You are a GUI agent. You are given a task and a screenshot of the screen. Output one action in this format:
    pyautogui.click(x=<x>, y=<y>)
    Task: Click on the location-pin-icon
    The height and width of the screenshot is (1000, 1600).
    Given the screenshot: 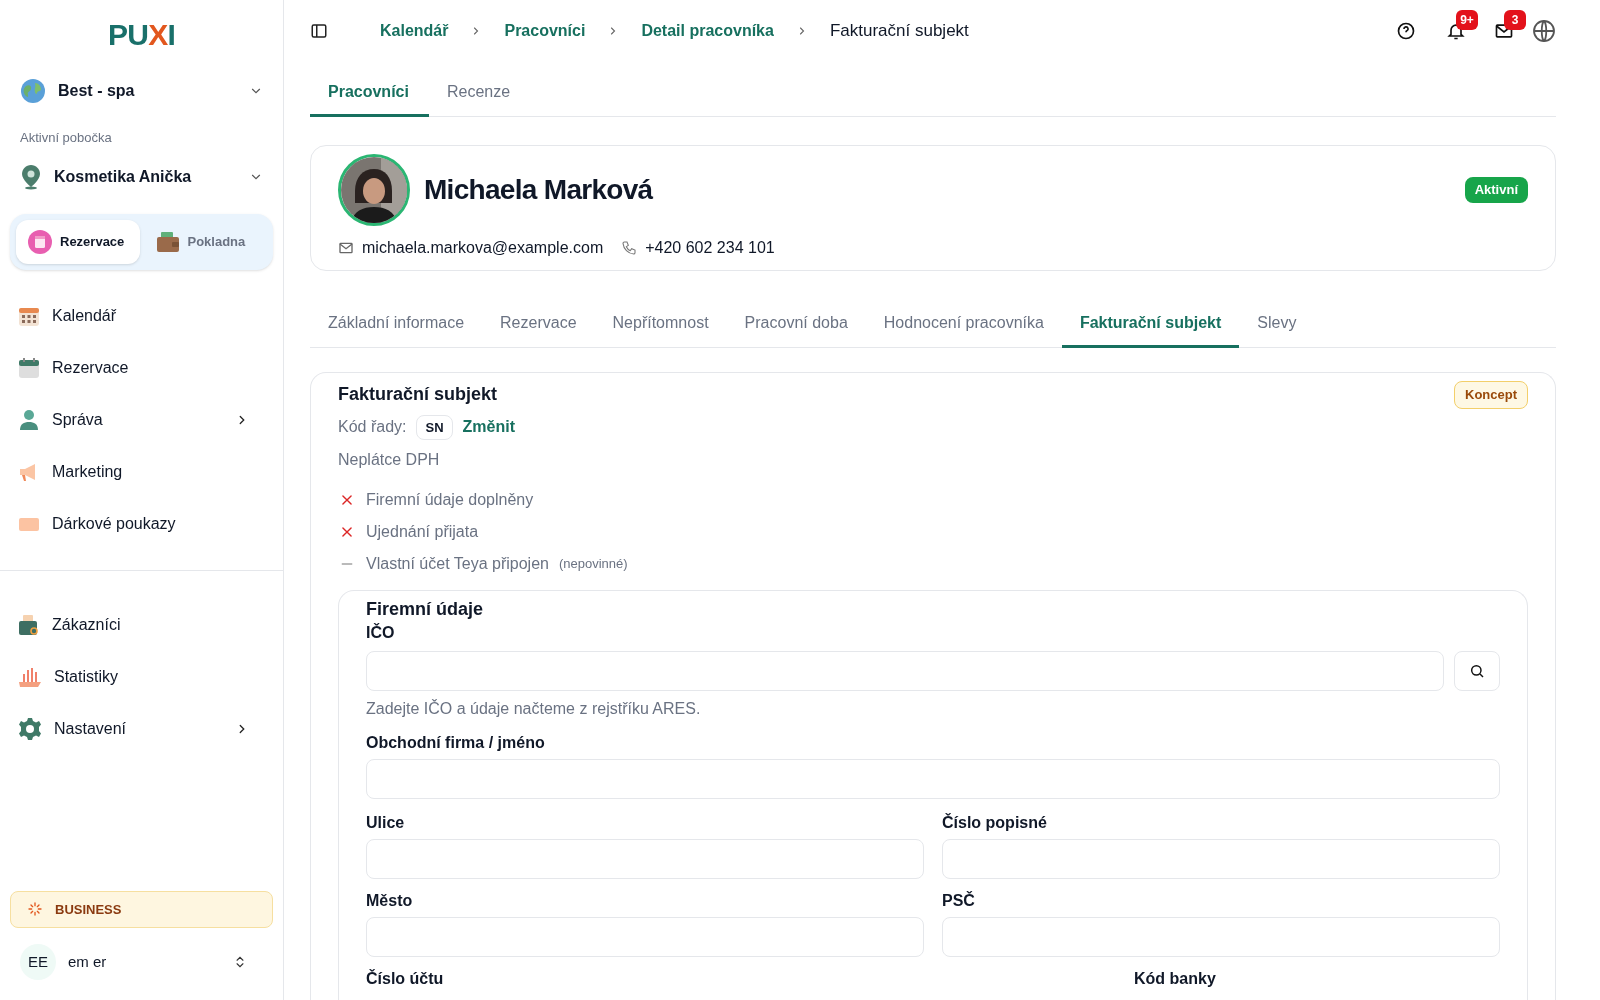 What is the action you would take?
    pyautogui.click(x=31, y=176)
    